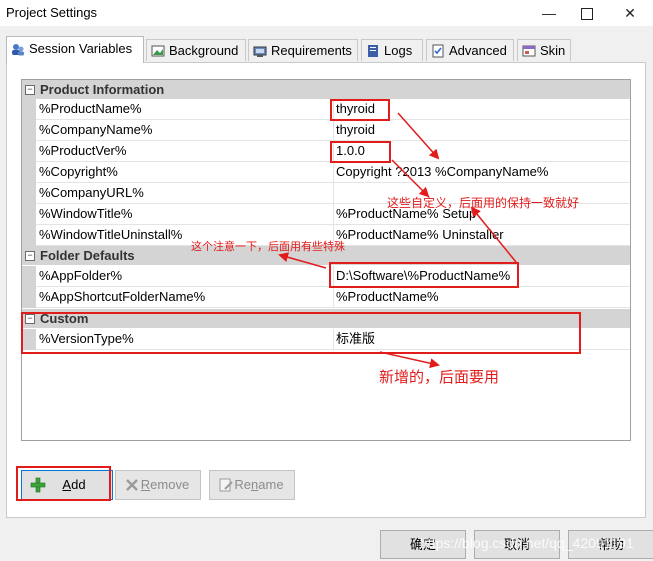 Image resolution: width=653 pixels, height=561 pixels. What do you see at coordinates (326, 13) in the screenshot?
I see `title-bar: Project Settings — ✕` at bounding box center [326, 13].